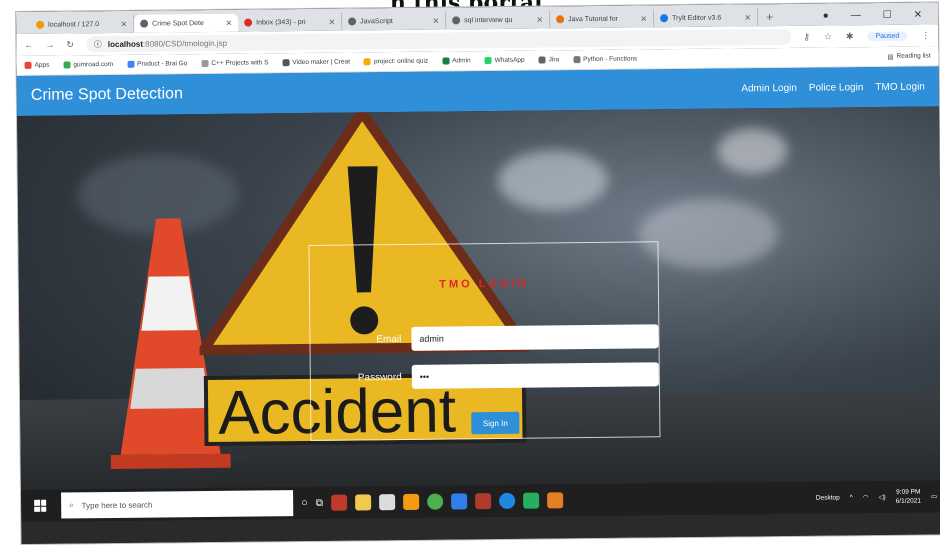 This screenshot has width=940, height=557. What do you see at coordinates (82, 24) in the screenshot?
I see `browser-tab: localhost / 127.0 ✕` at bounding box center [82, 24].